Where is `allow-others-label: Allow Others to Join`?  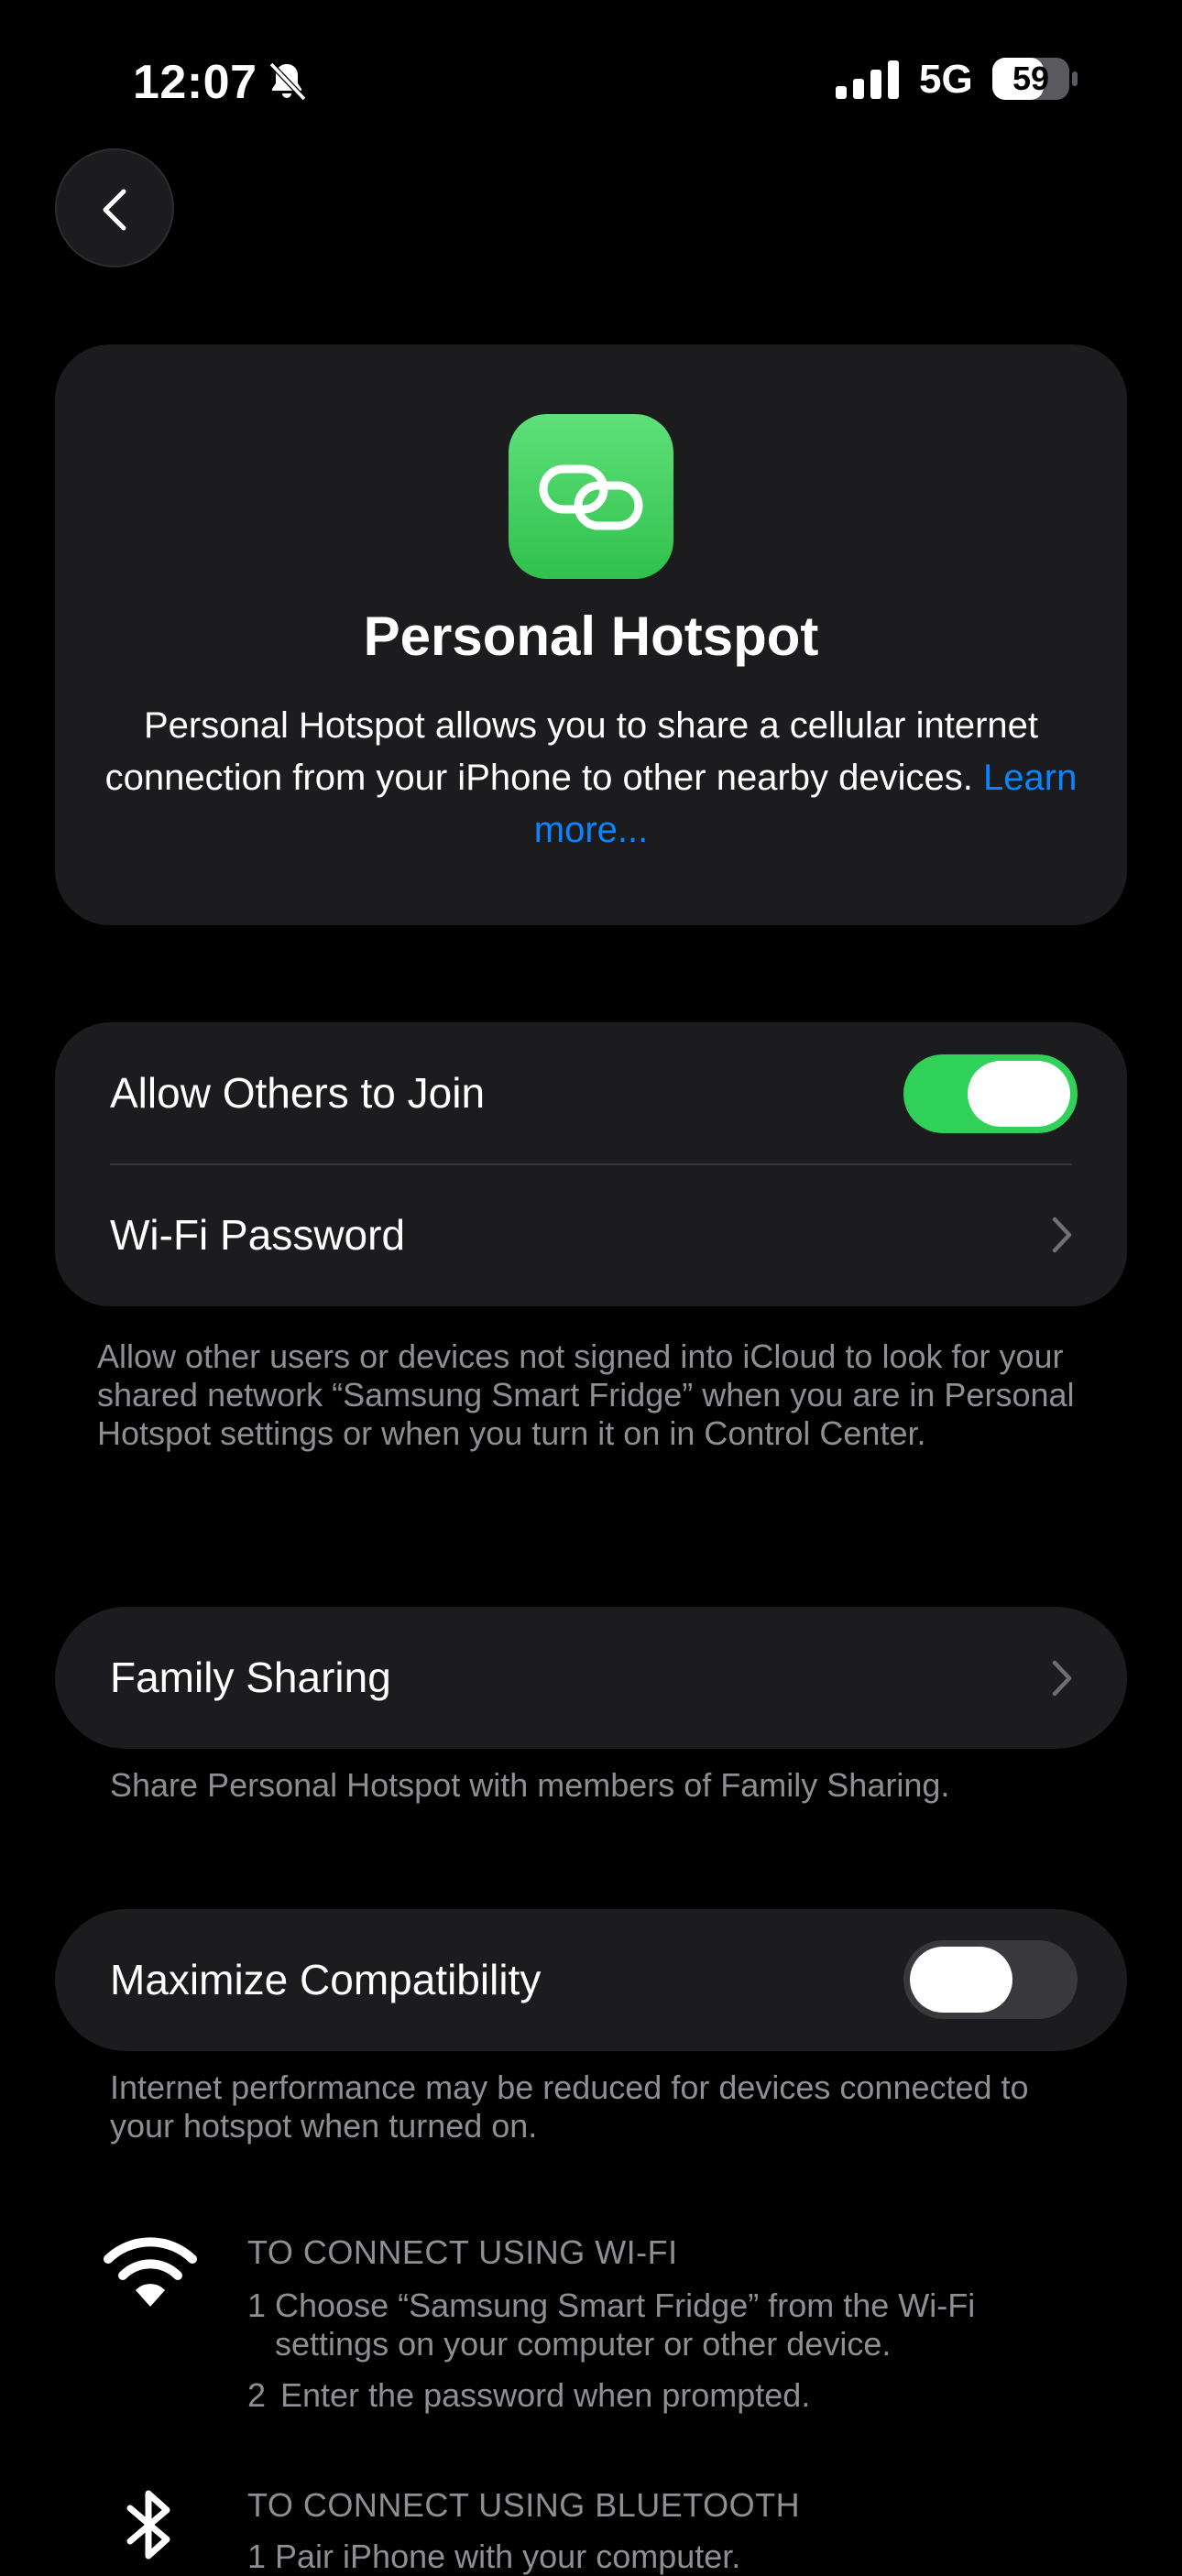
allow-others-label: Allow Others to Join is located at coordinates (298, 1093).